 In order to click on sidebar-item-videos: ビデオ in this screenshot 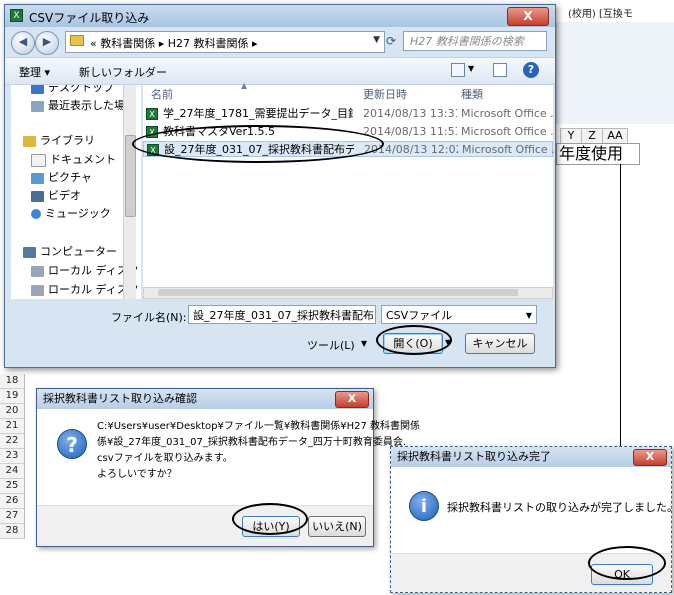, I will do `click(56, 195)`.